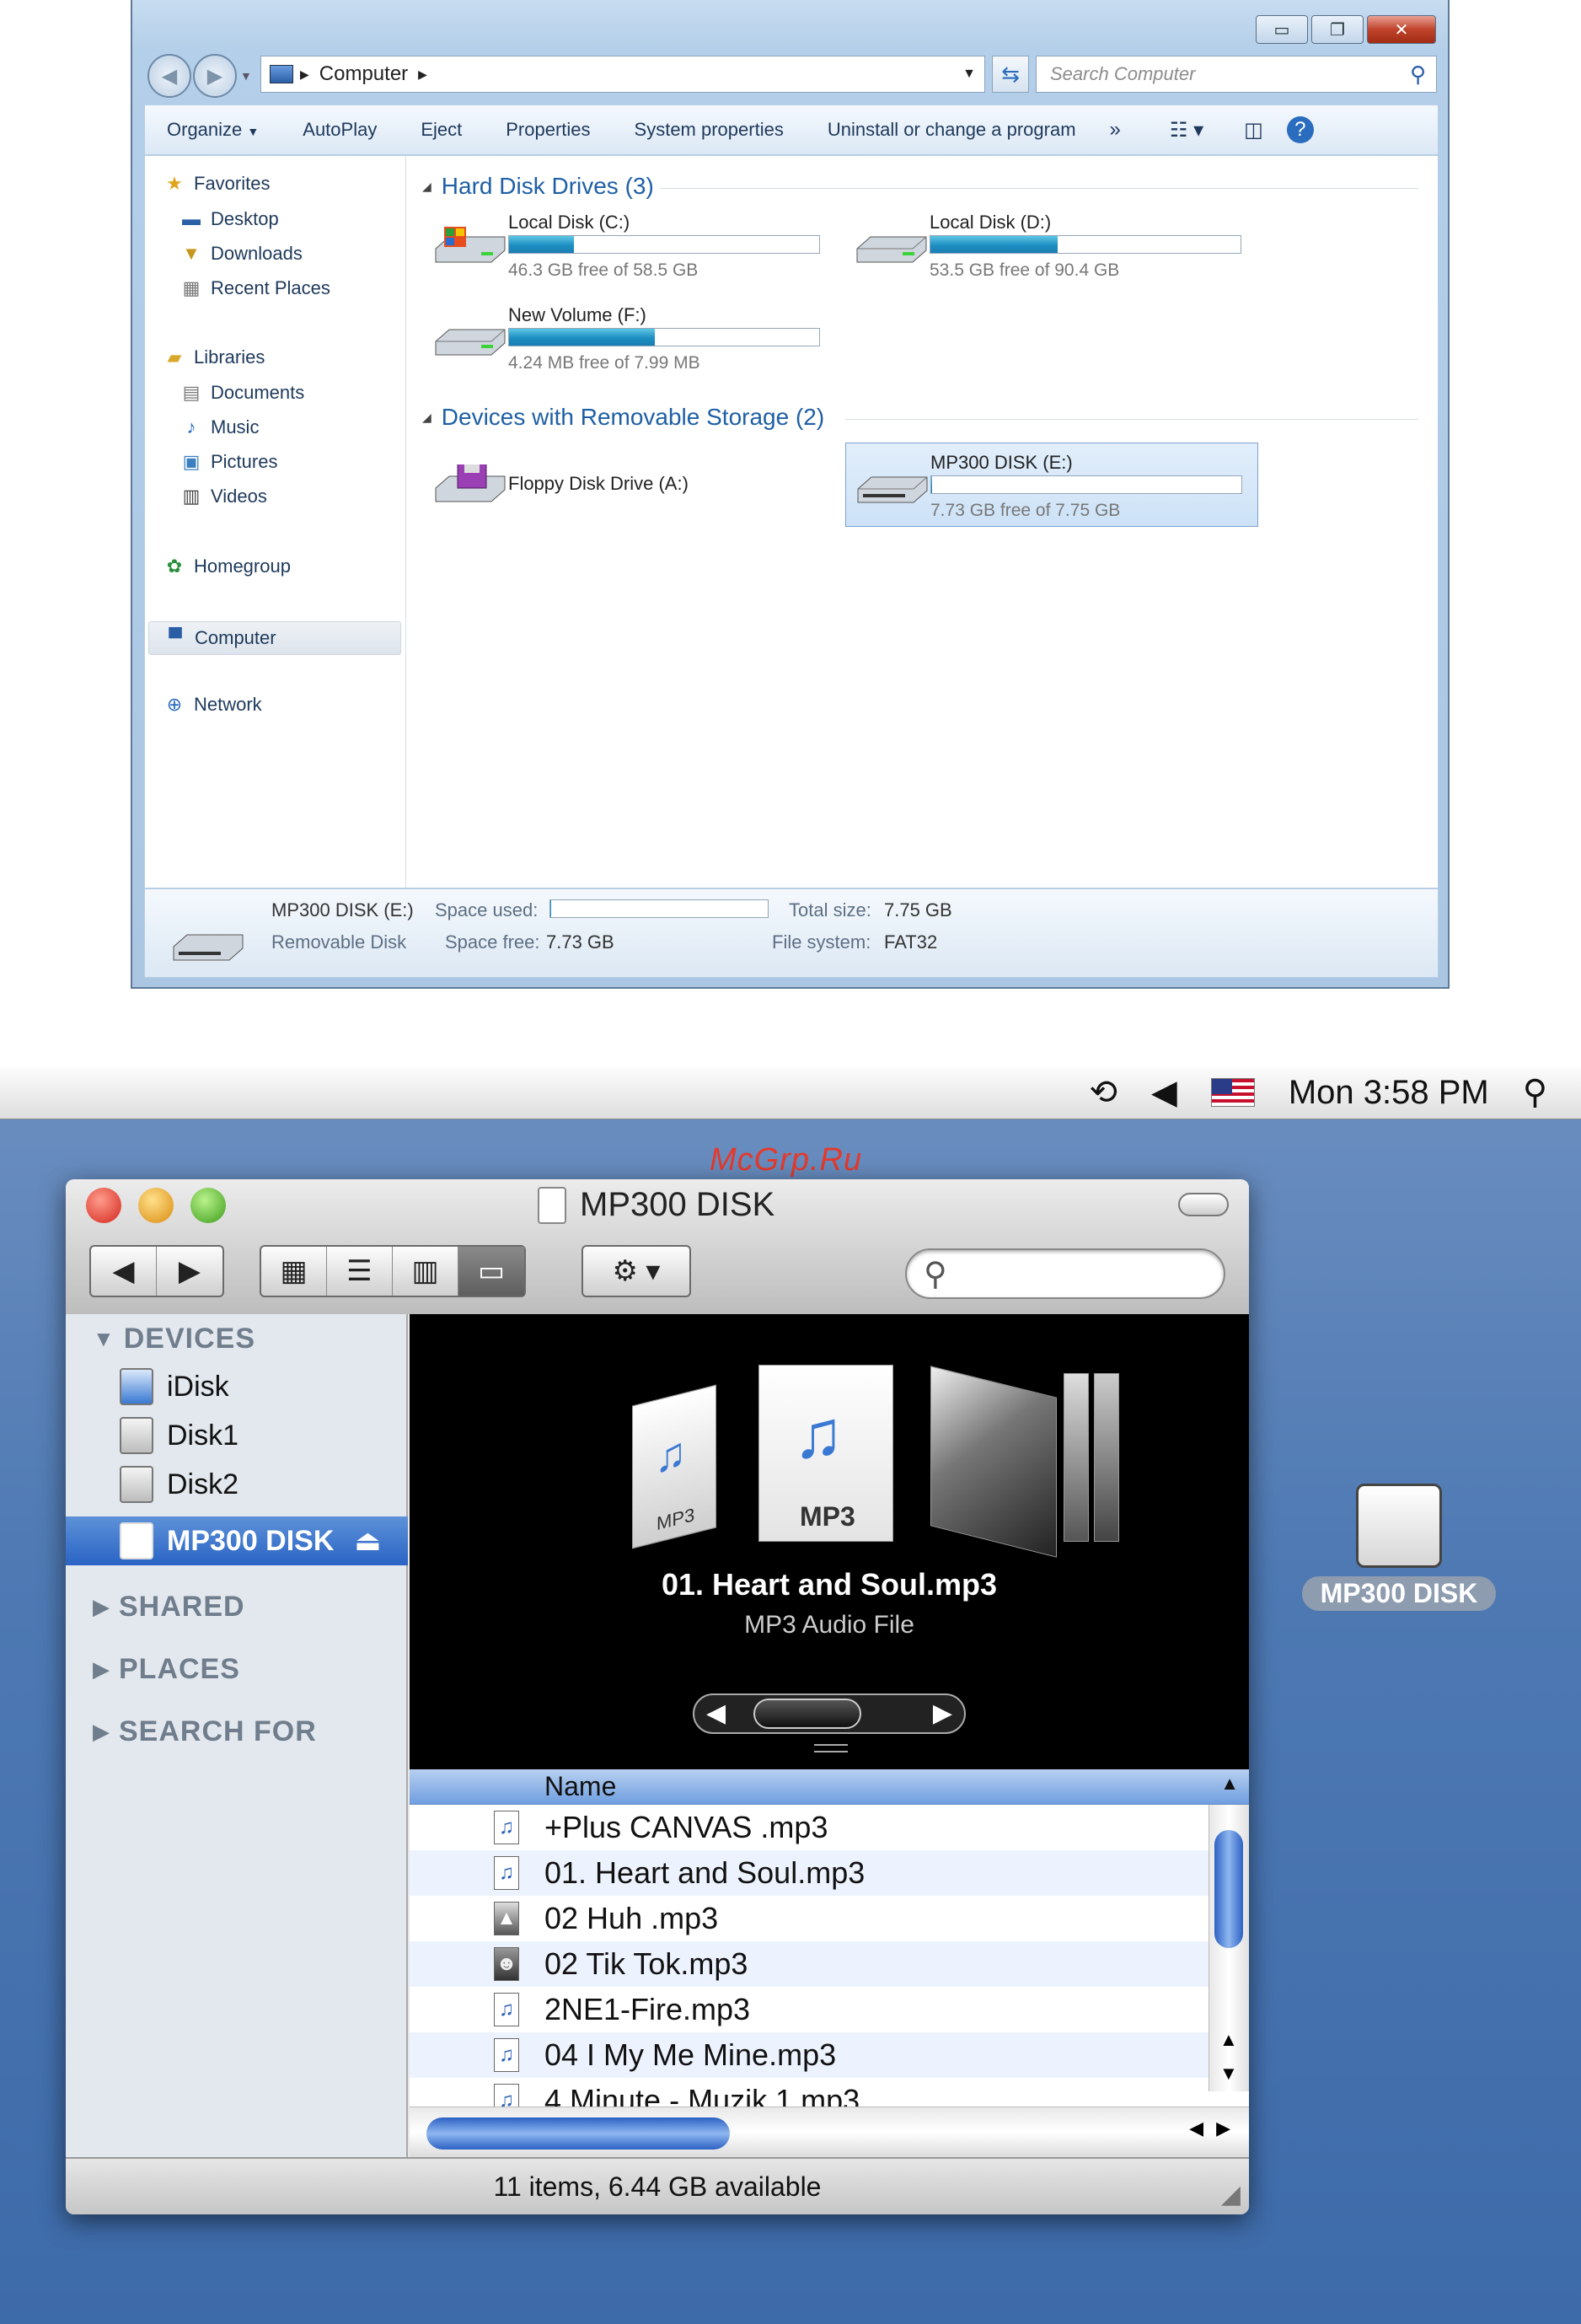 Image resolution: width=1581 pixels, height=2324 pixels. What do you see at coordinates (205, 1731) in the screenshot?
I see `sidebar-section-search-for: ▶ SEARCH FOR` at bounding box center [205, 1731].